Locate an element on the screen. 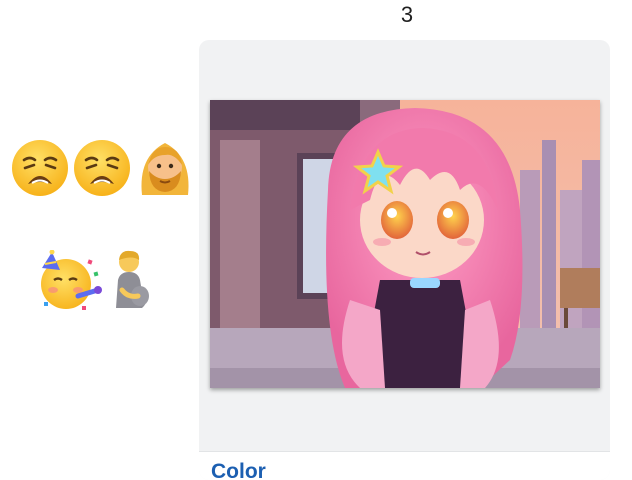  pregnant-man-icon is located at coordinates (132, 279).